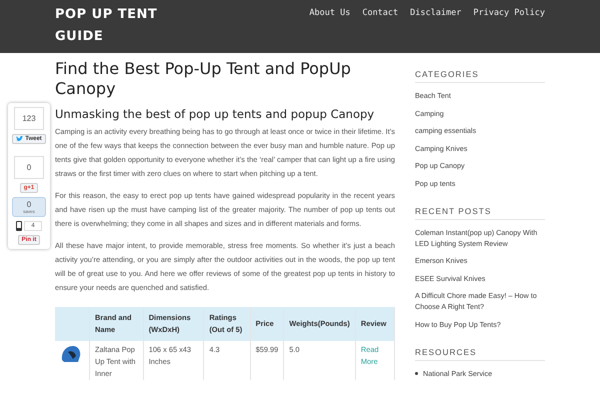 This screenshot has height=400, width=600. What do you see at coordinates (329, 14) in the screenshot?
I see `nav-link: About Us` at bounding box center [329, 14].